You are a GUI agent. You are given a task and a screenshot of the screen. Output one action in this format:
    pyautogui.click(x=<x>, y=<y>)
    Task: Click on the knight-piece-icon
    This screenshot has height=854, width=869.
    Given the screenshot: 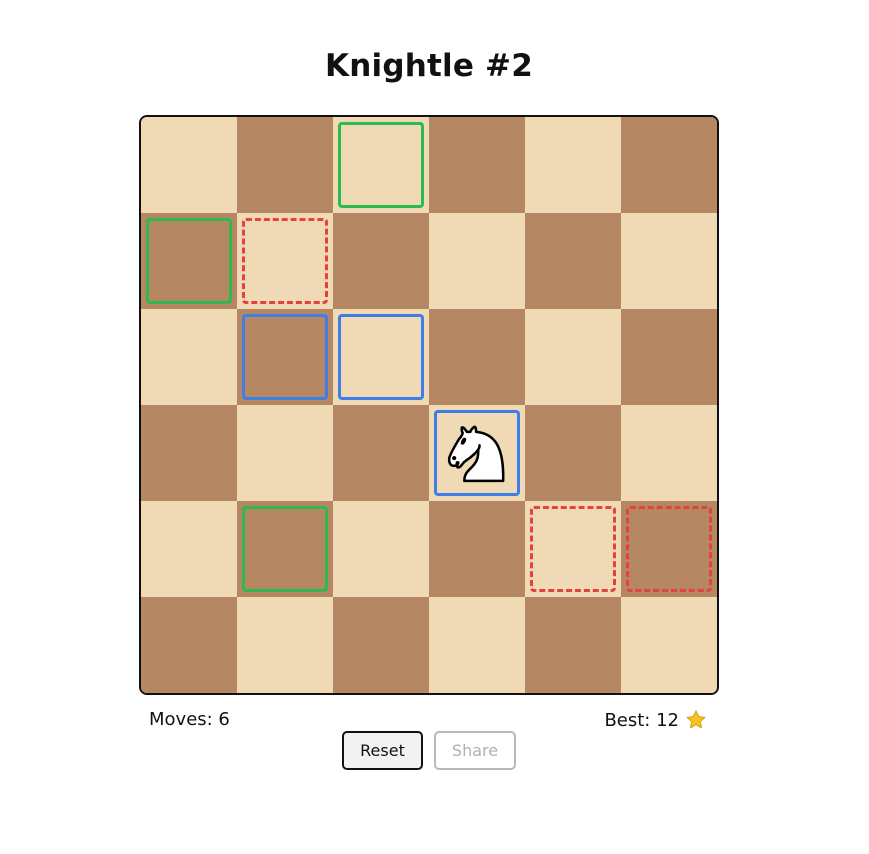 What is the action you would take?
    pyautogui.click(x=476, y=454)
    